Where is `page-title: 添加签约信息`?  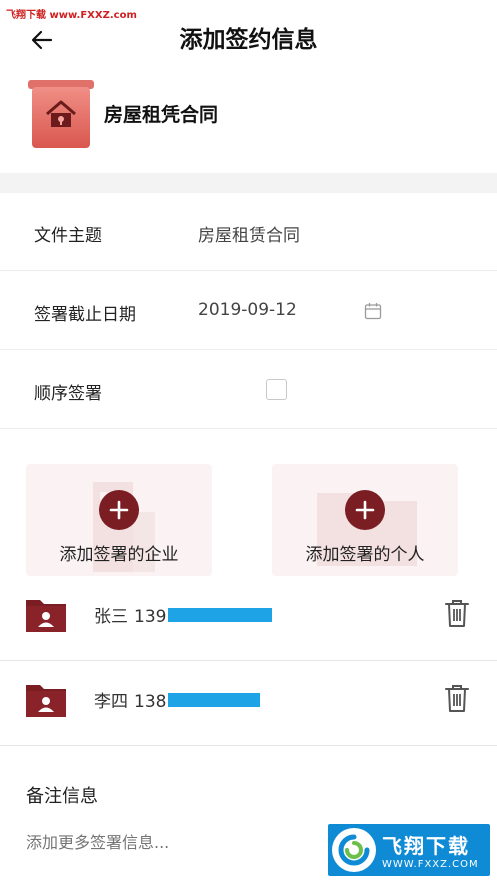 page-title: 添加签约信息 is located at coordinates (248, 40).